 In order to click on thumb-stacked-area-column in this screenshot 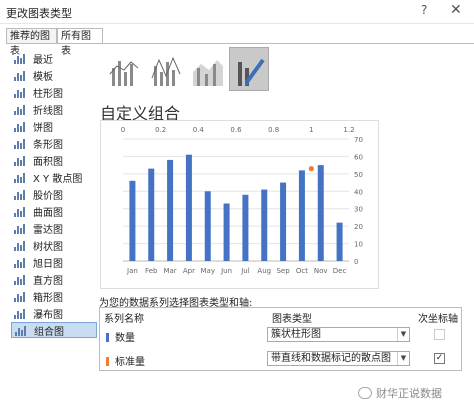, I will do `click(207, 69)`.